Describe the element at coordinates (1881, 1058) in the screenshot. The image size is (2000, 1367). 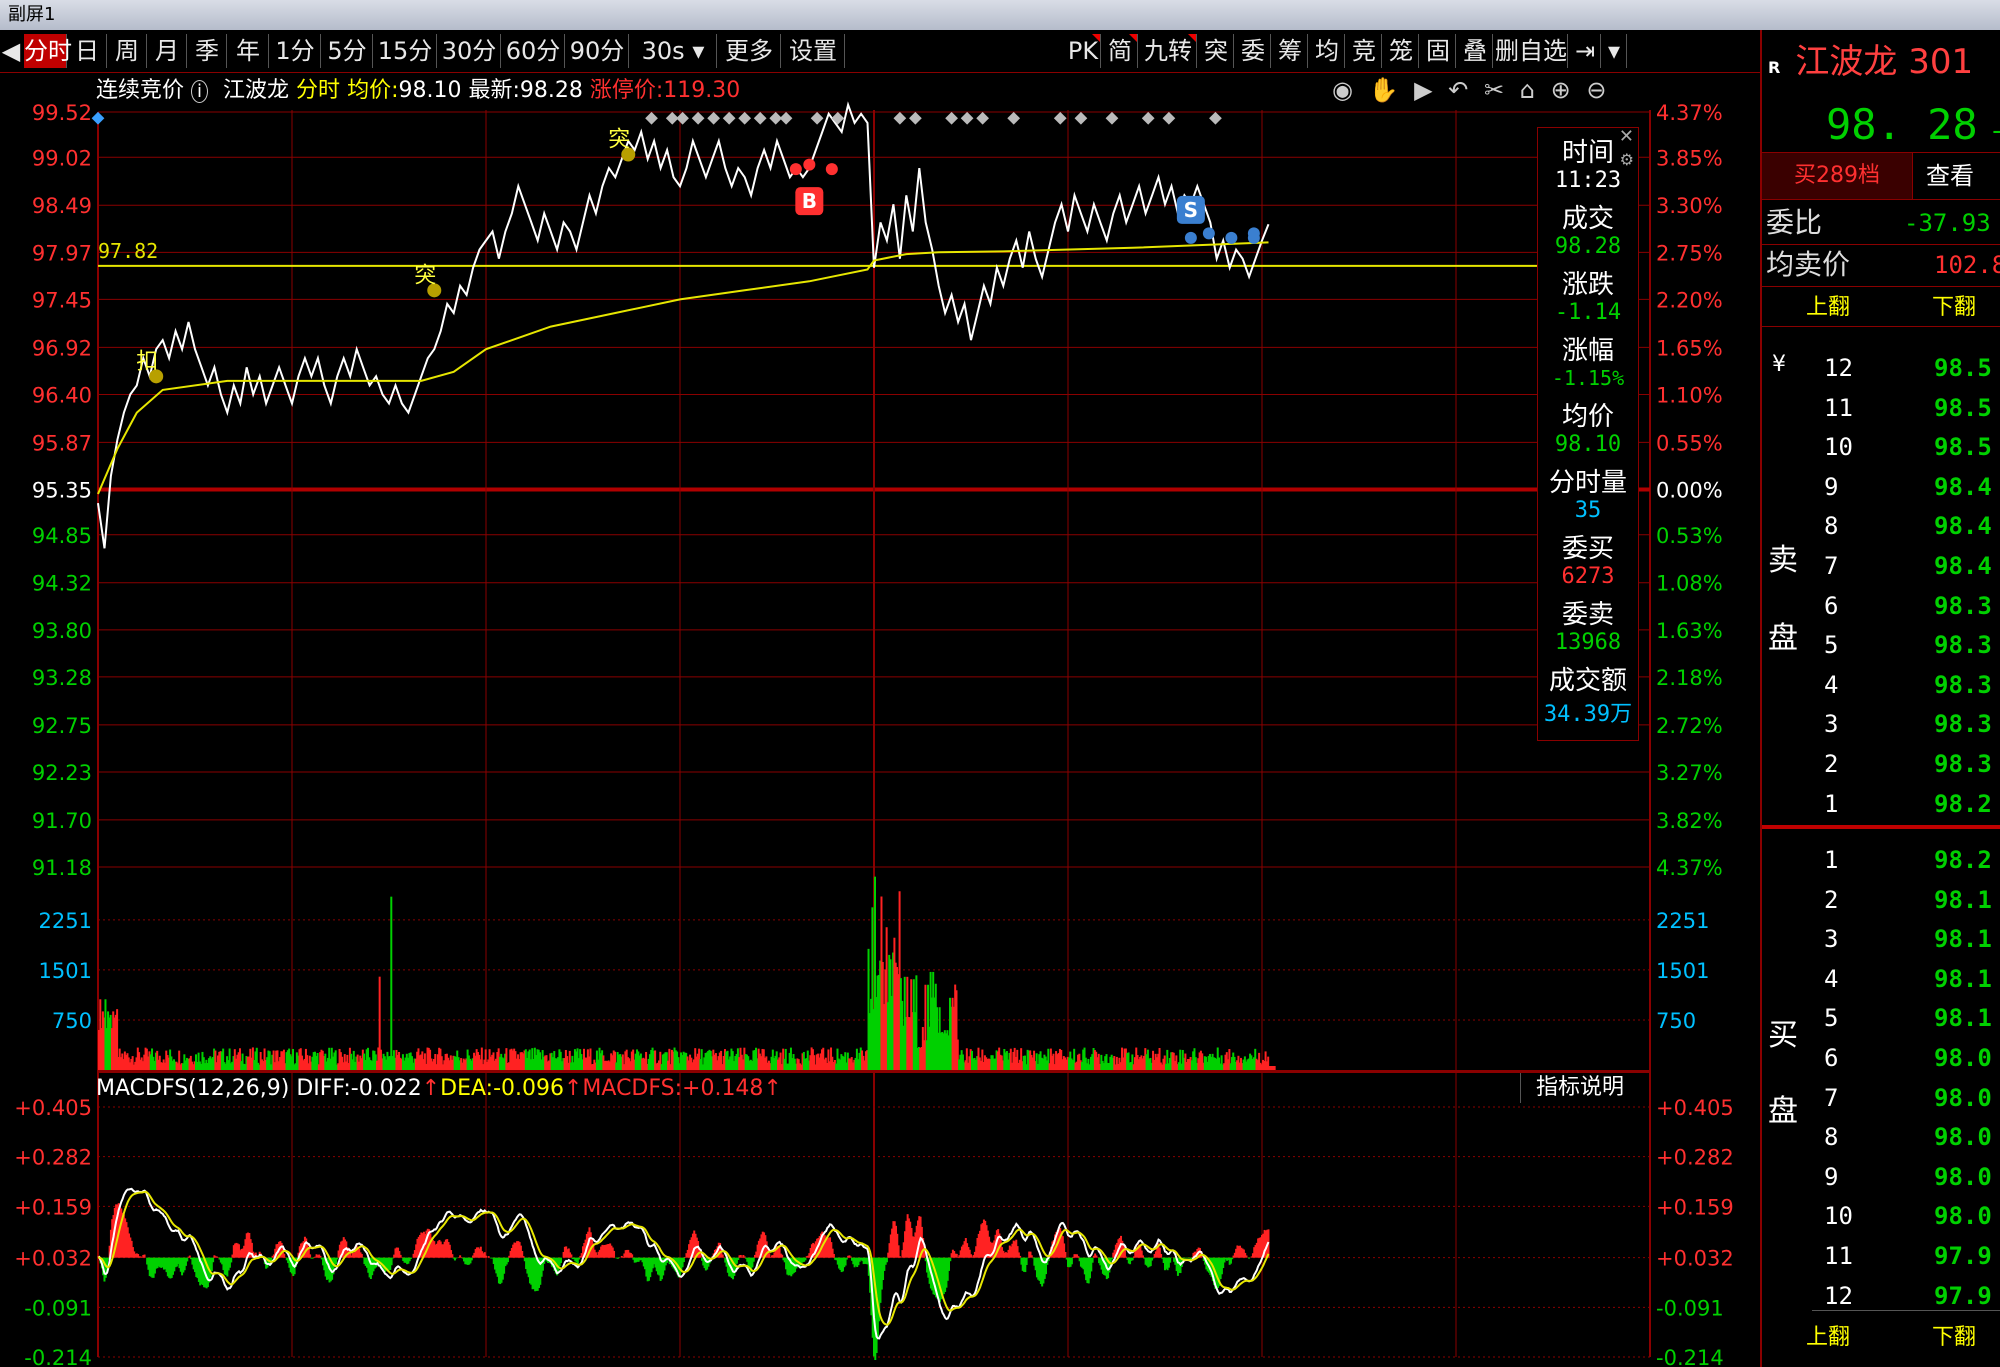
I see `buy-level-row: 6 98.0` at that location.